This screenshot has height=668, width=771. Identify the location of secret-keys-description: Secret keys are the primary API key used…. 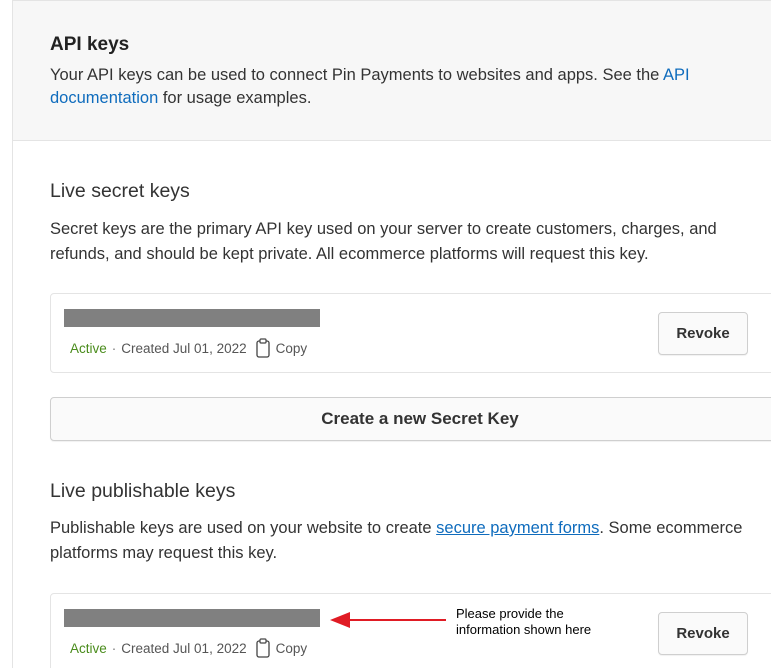
(383, 241).